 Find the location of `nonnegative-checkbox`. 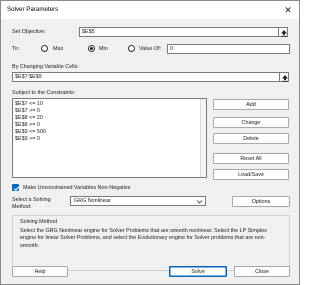

nonnegative-checkbox is located at coordinates (16, 188).